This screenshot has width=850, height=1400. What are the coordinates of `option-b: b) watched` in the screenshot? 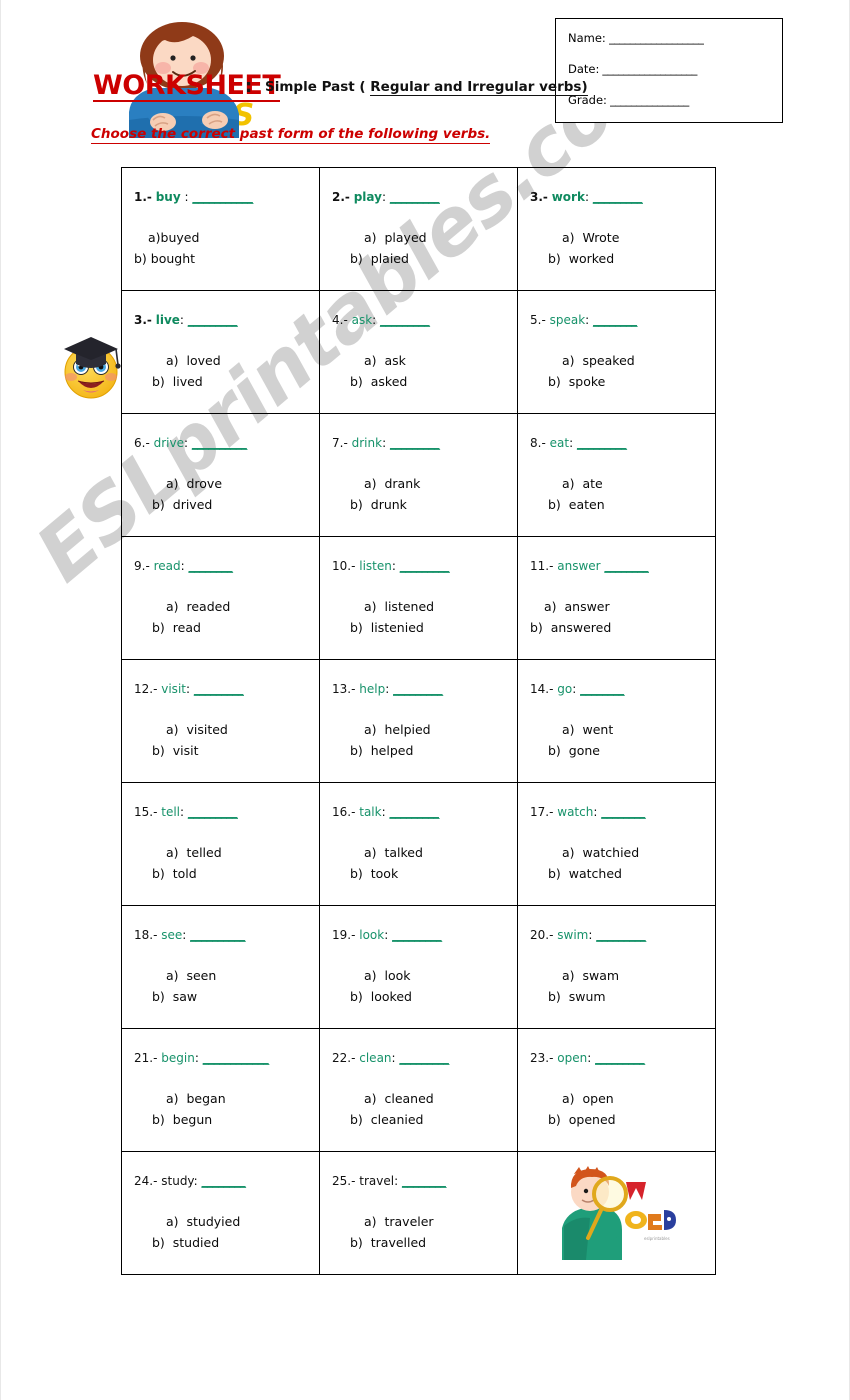 It's located at (631, 874).